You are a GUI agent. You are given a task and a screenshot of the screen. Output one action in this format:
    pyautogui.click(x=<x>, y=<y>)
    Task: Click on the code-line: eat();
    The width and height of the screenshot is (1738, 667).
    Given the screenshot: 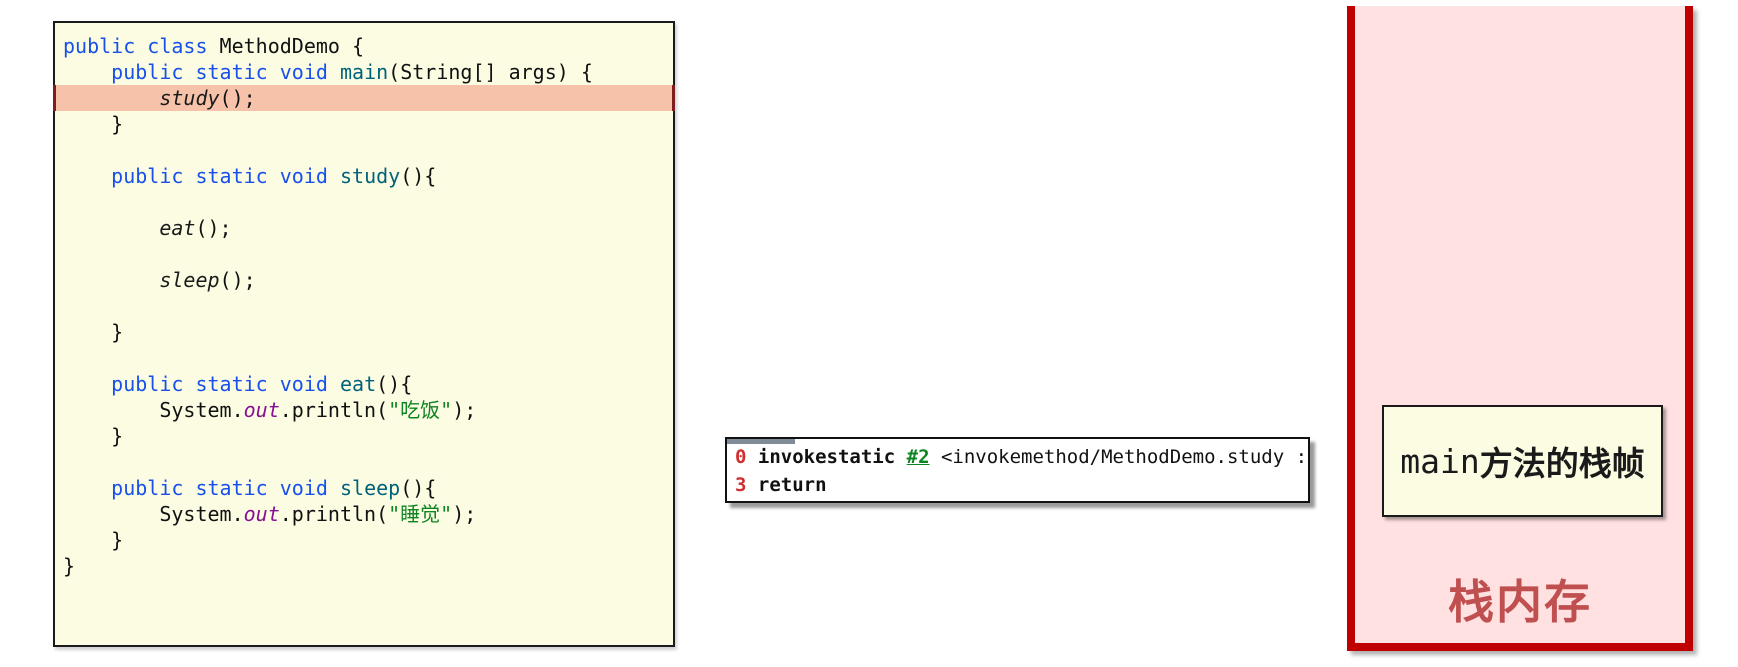 What is the action you would take?
    pyautogui.click(x=195, y=228)
    